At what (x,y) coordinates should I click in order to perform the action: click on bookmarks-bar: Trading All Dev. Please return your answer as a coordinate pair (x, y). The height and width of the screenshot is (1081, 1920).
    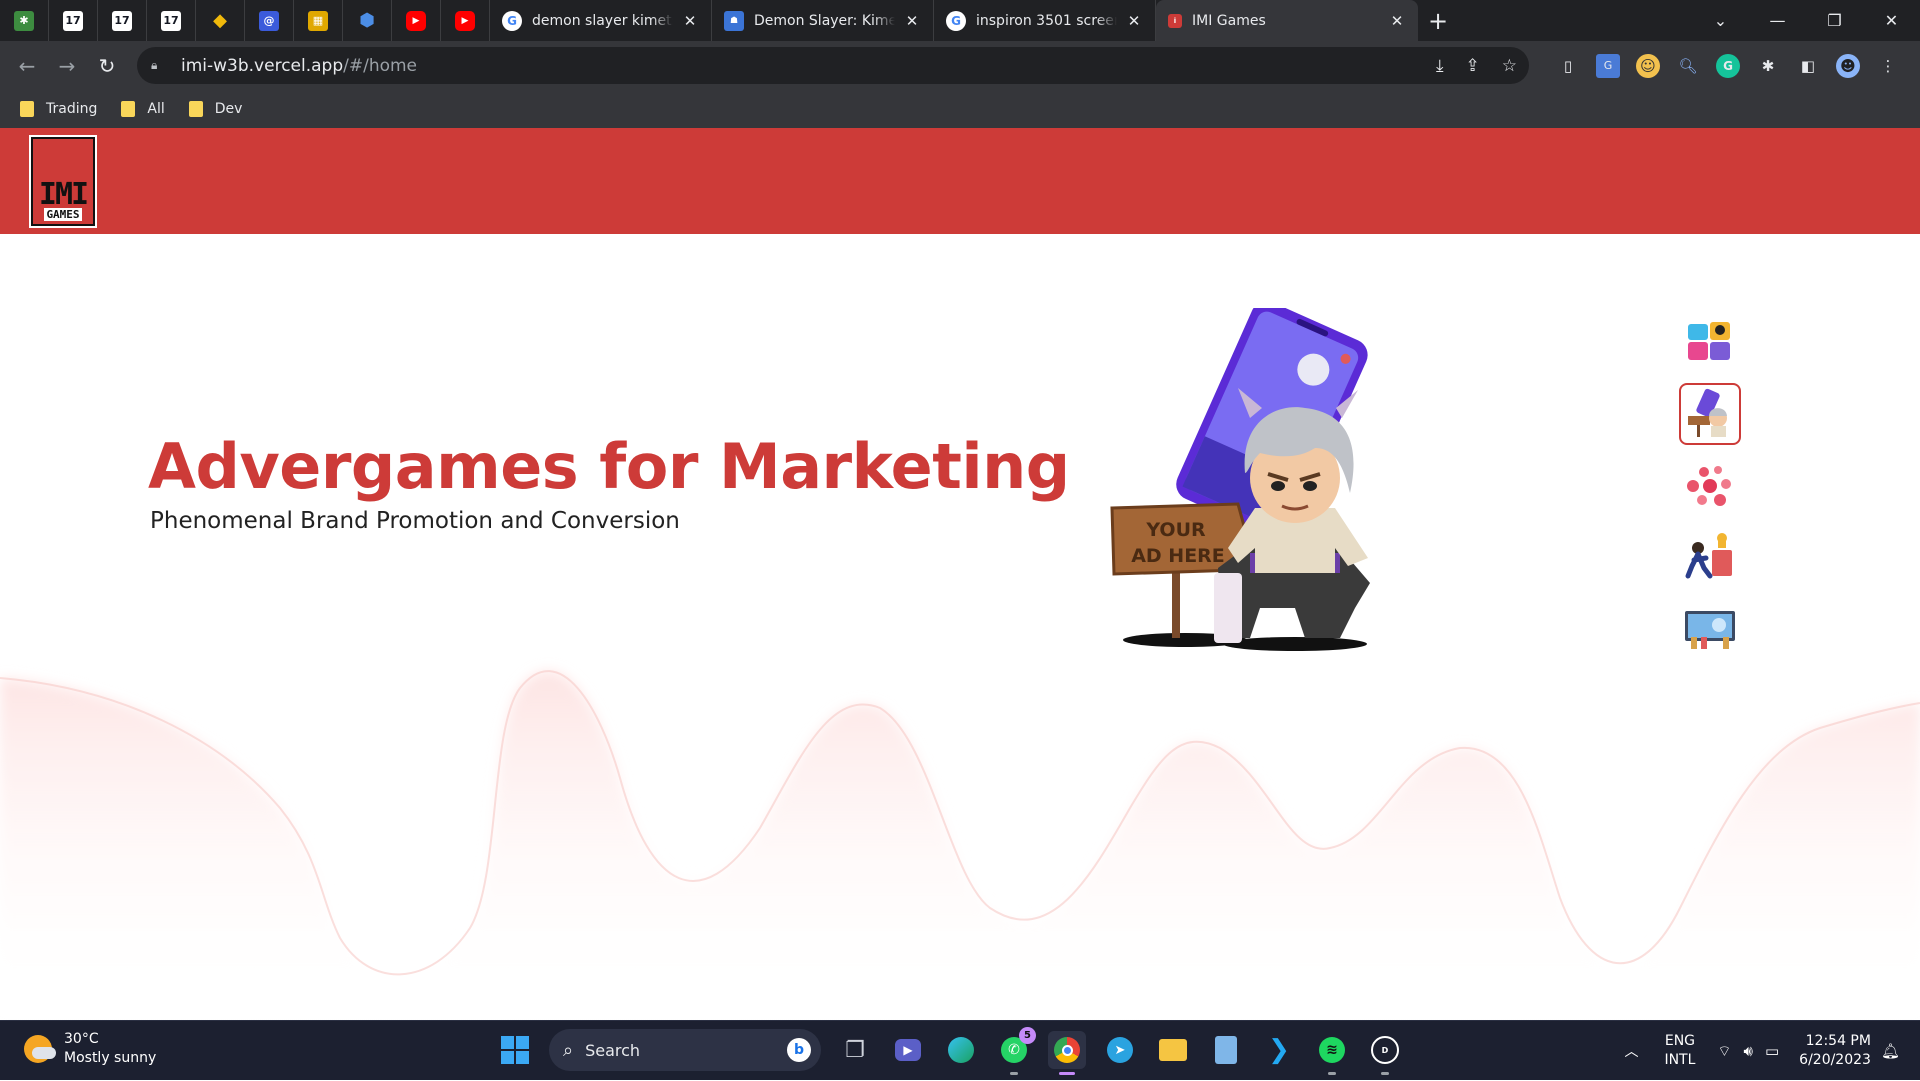
    Looking at the image, I should click on (960, 109).